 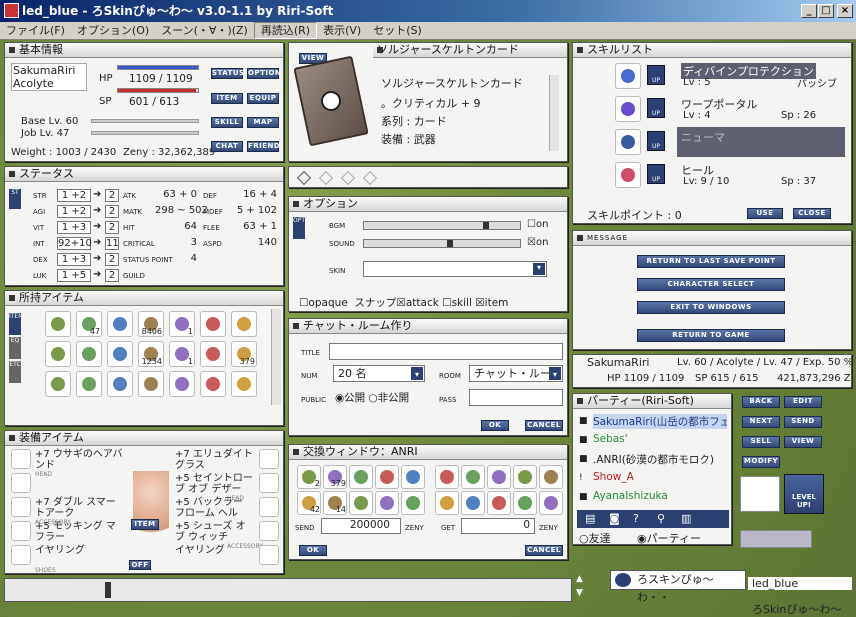 What do you see at coordinates (113, 31) in the screenshot?
I see `menu-option: オプション(O)` at bounding box center [113, 31].